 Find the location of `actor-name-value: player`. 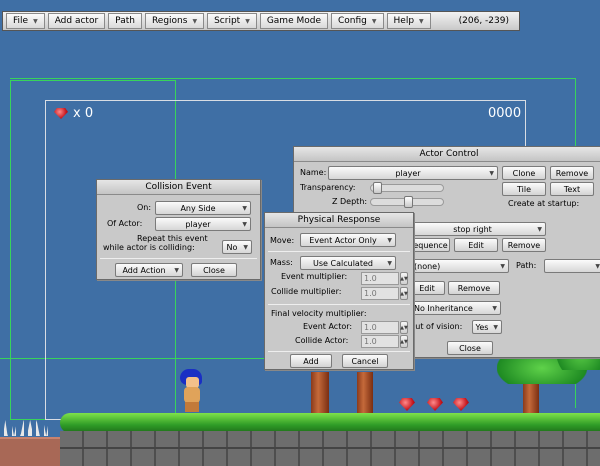

actor-name-value: player is located at coordinates (408, 173).